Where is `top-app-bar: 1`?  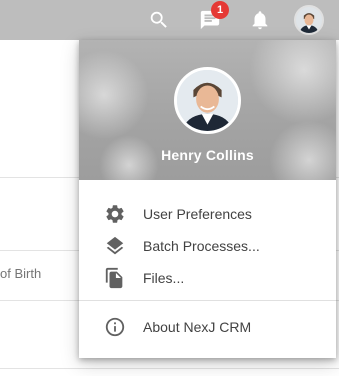
top-app-bar: 1 is located at coordinates (169, 20).